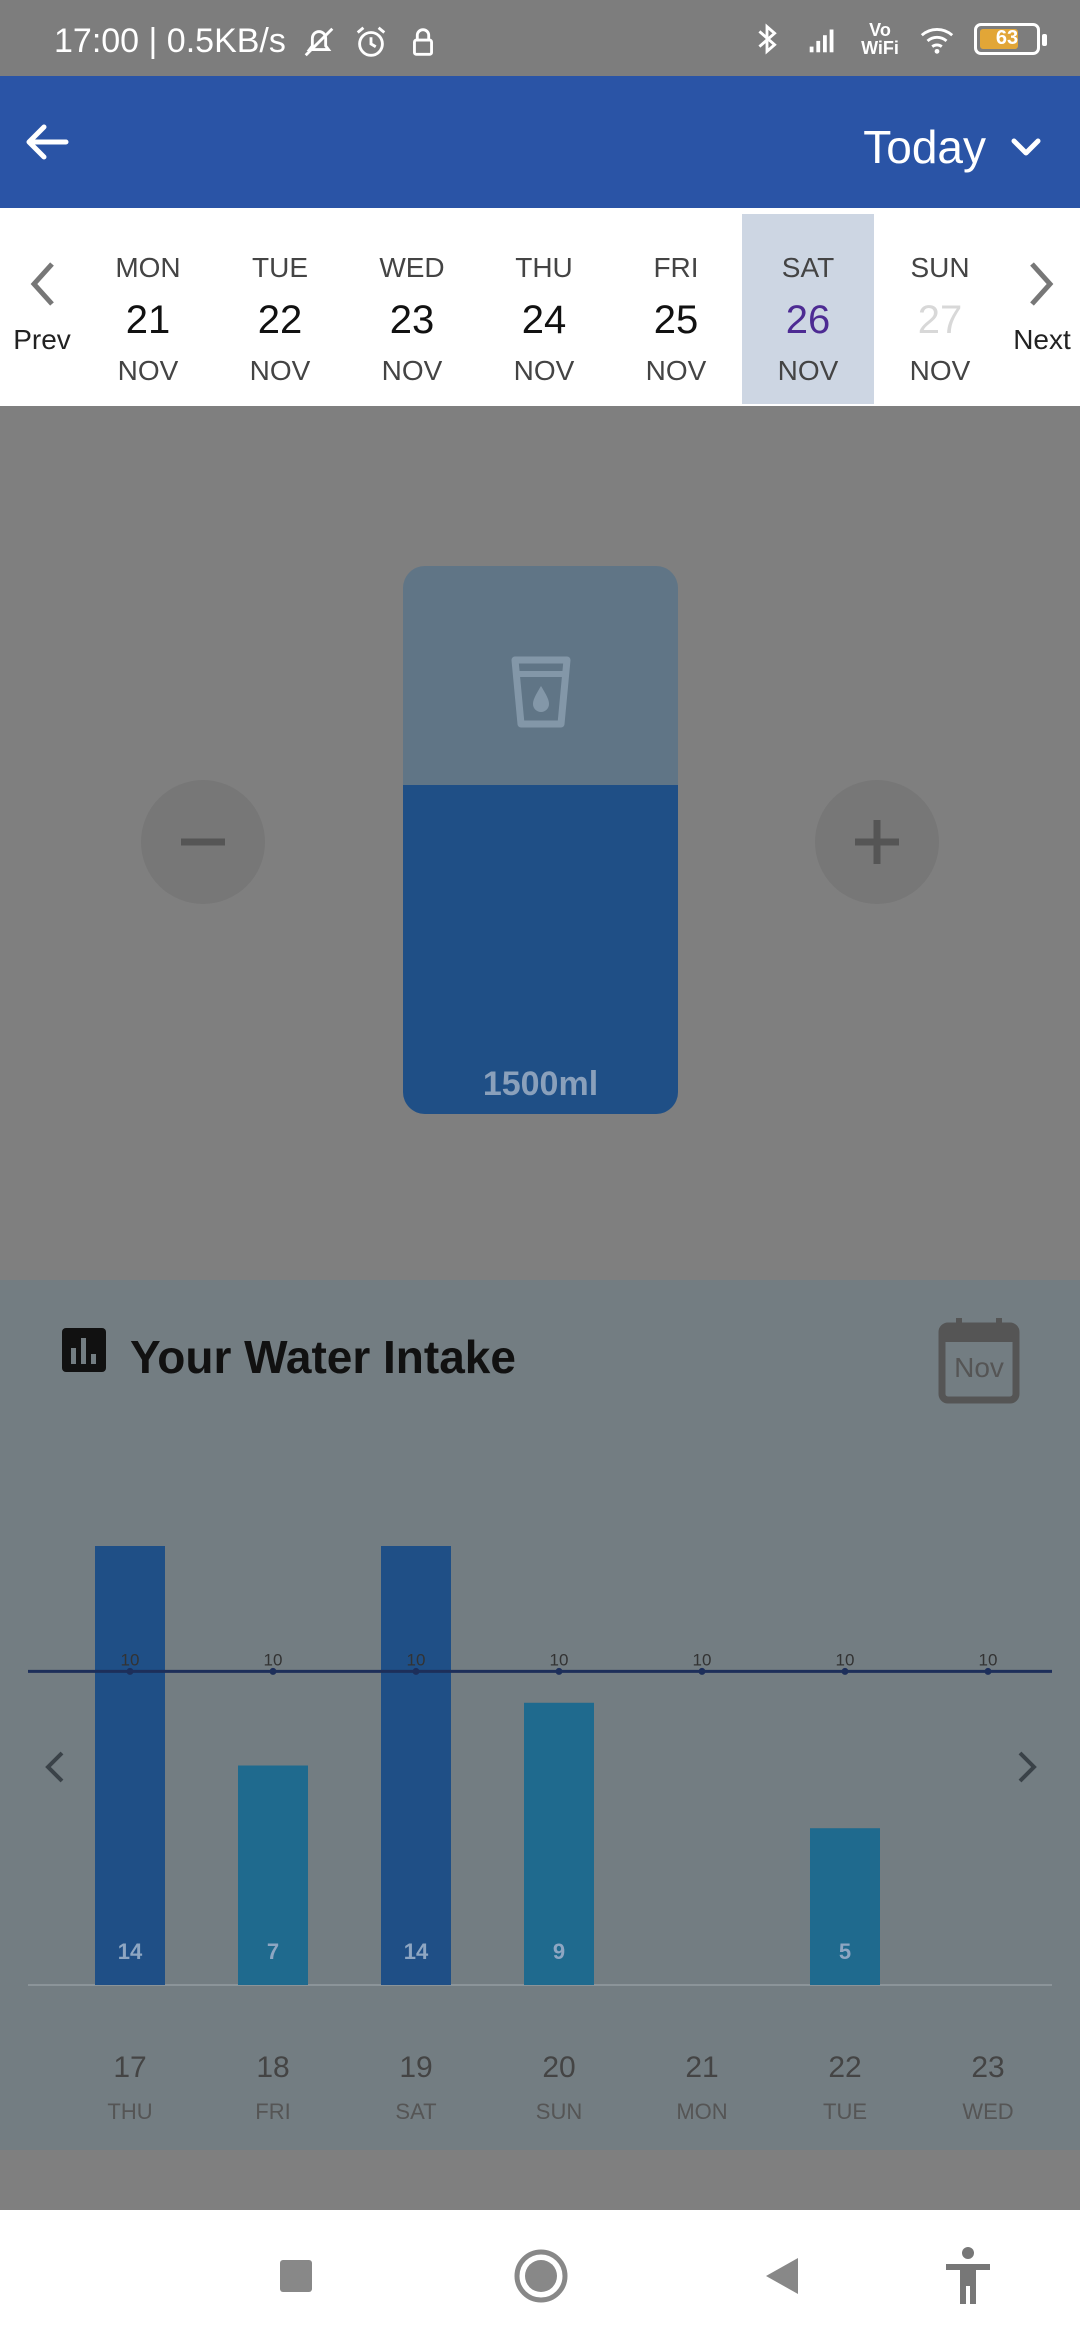  What do you see at coordinates (148, 320) in the screenshot?
I see `day-num: 21` at bounding box center [148, 320].